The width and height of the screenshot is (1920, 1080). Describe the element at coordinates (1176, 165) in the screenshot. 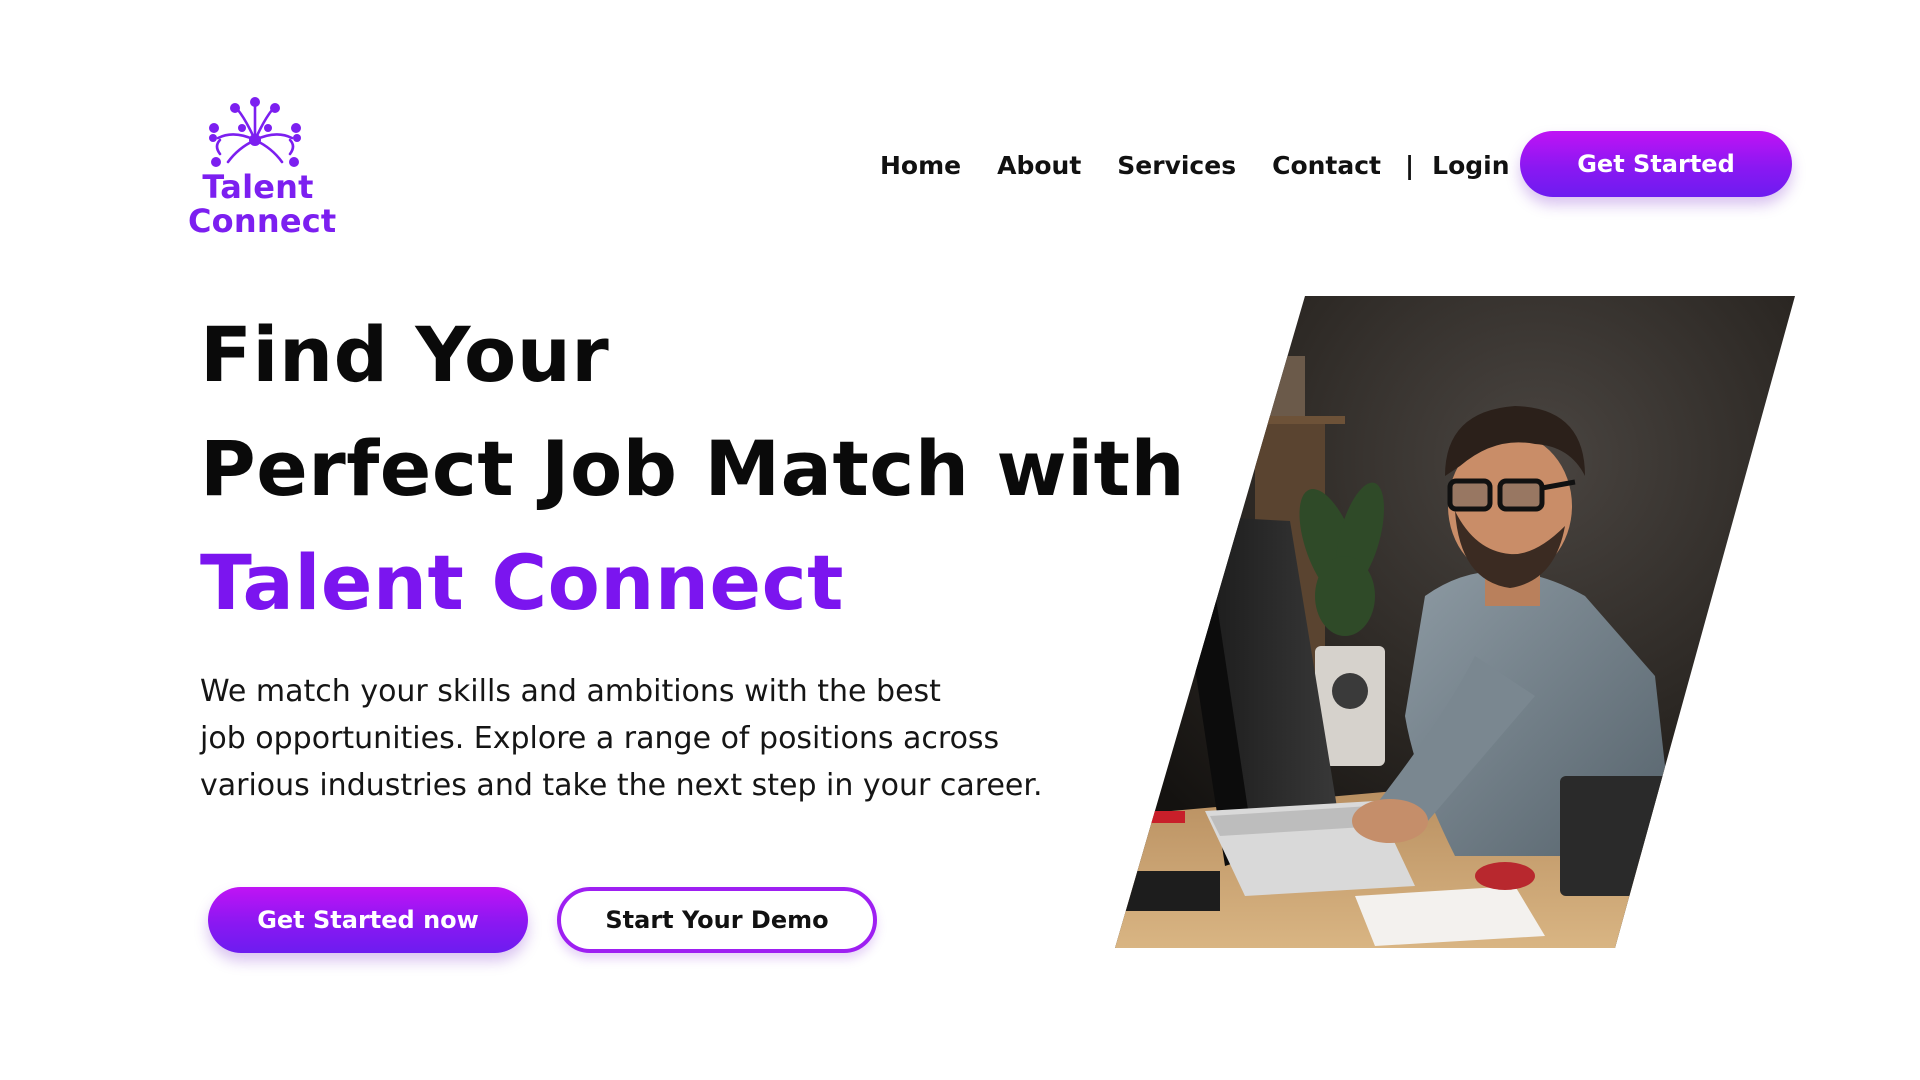

I see `nav-link-services: Services` at that location.